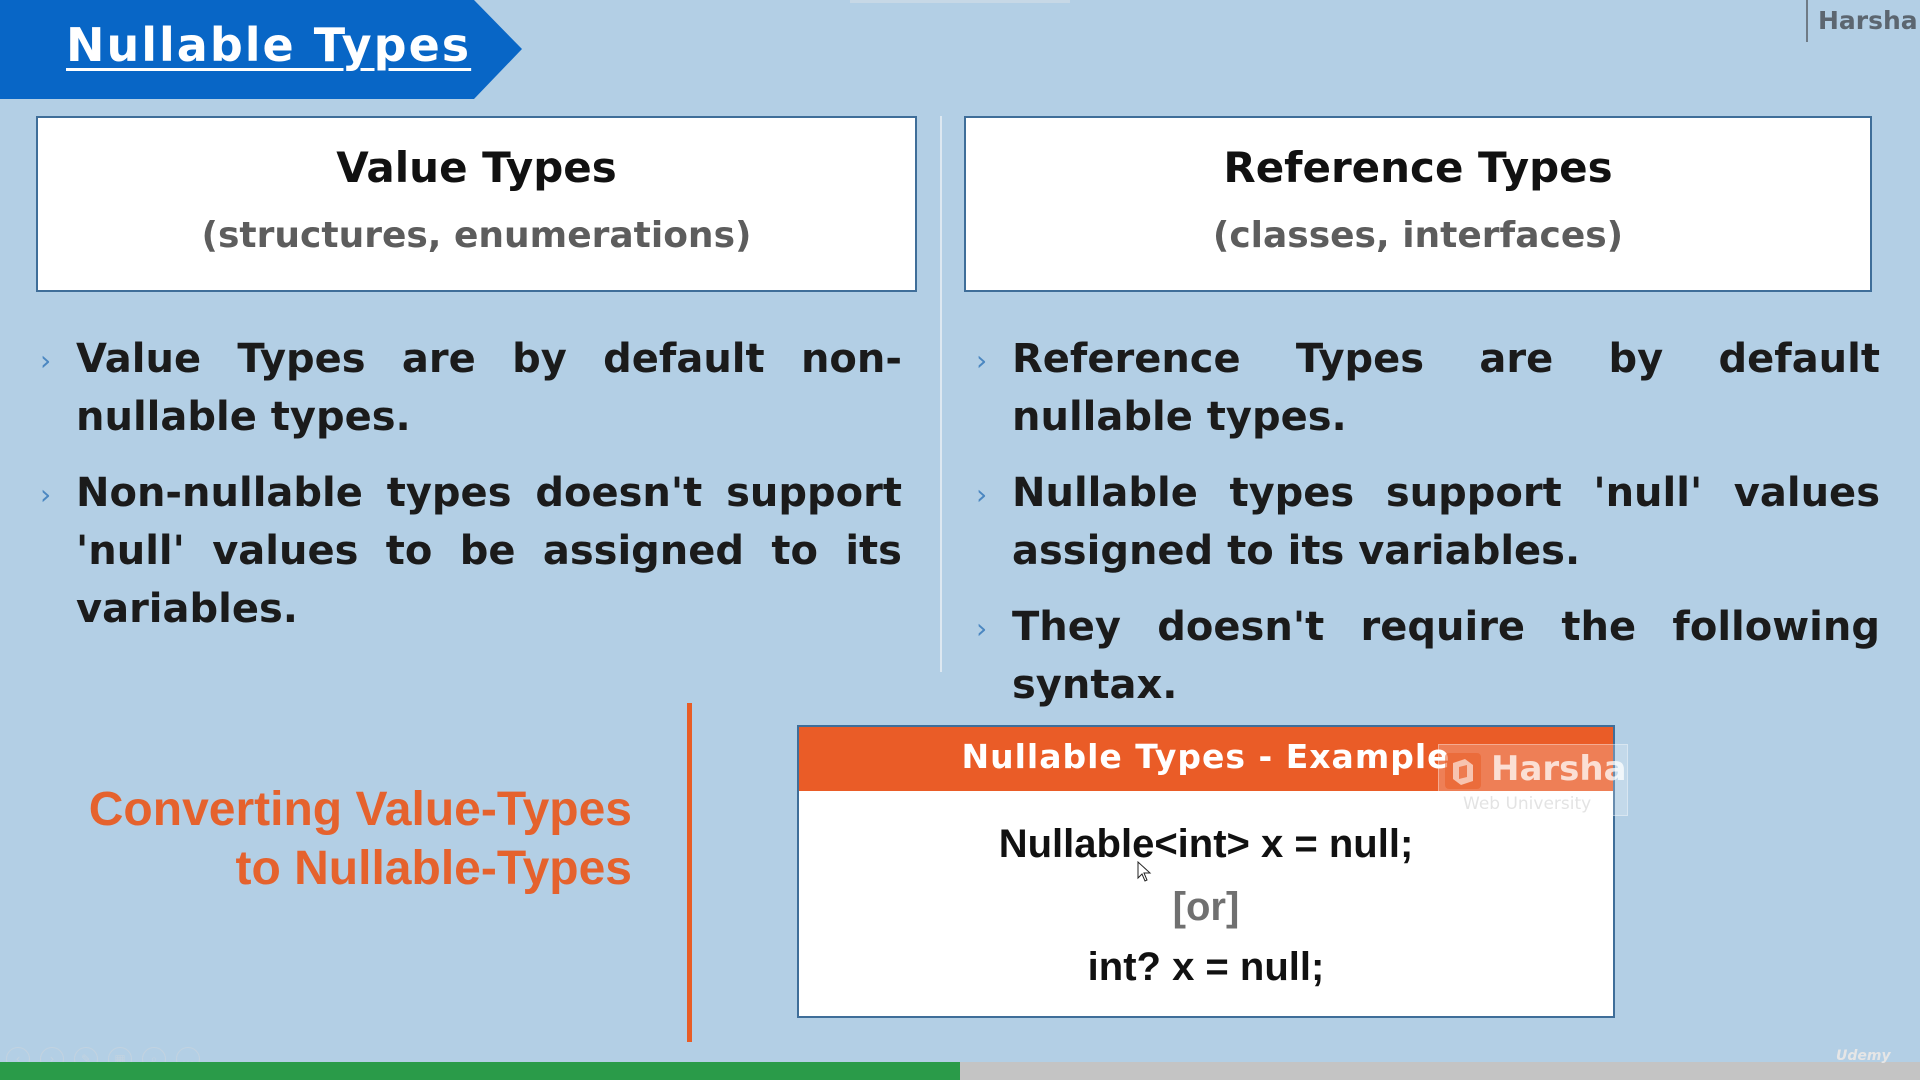 The height and width of the screenshot is (1080, 1920). Describe the element at coordinates (1418, 167) in the screenshot. I see `reference-types-heading: Reference Types` at that location.